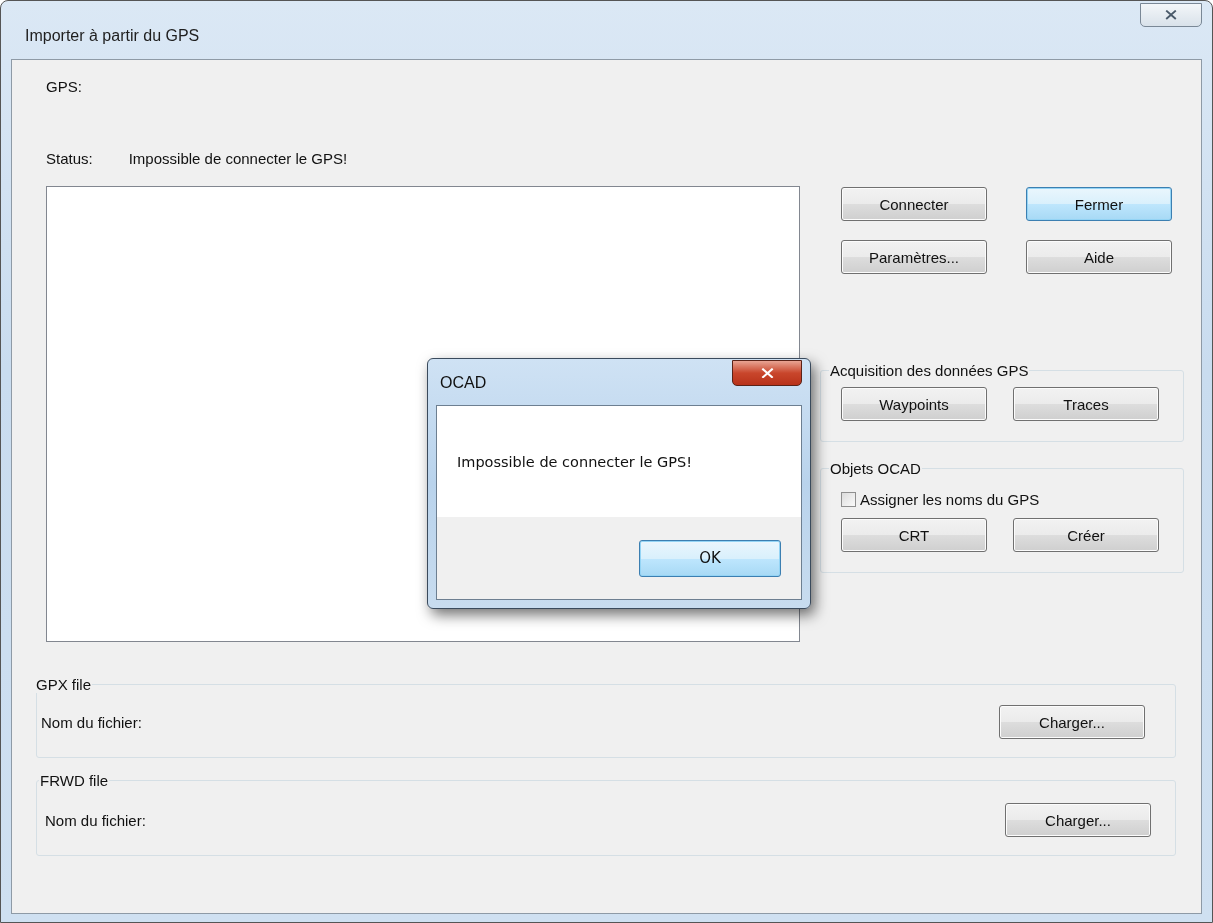 The height and width of the screenshot is (923, 1213). I want to click on object-button: Créer, so click(1086, 535).